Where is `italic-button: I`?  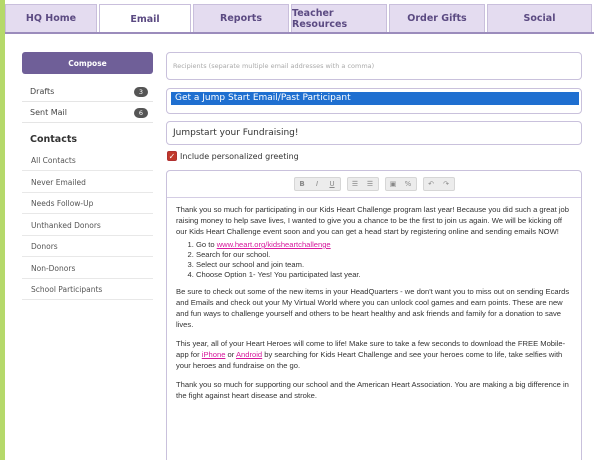
italic-button: I is located at coordinates (317, 184).